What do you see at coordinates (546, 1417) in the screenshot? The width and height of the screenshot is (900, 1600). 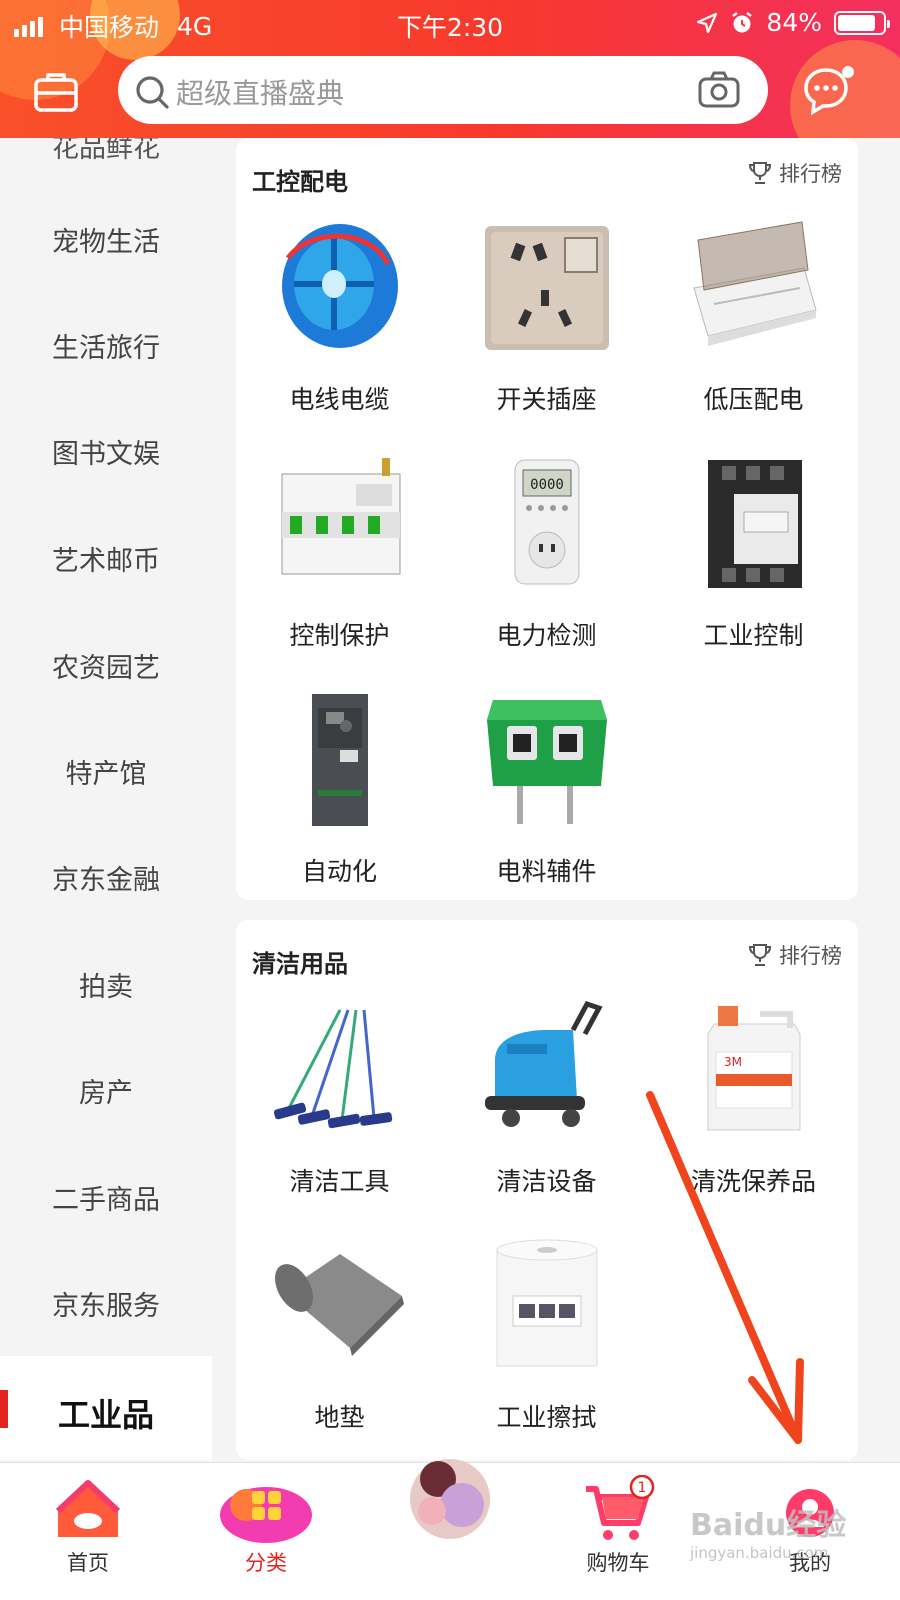 I see `category-label: 工业擦拭` at bounding box center [546, 1417].